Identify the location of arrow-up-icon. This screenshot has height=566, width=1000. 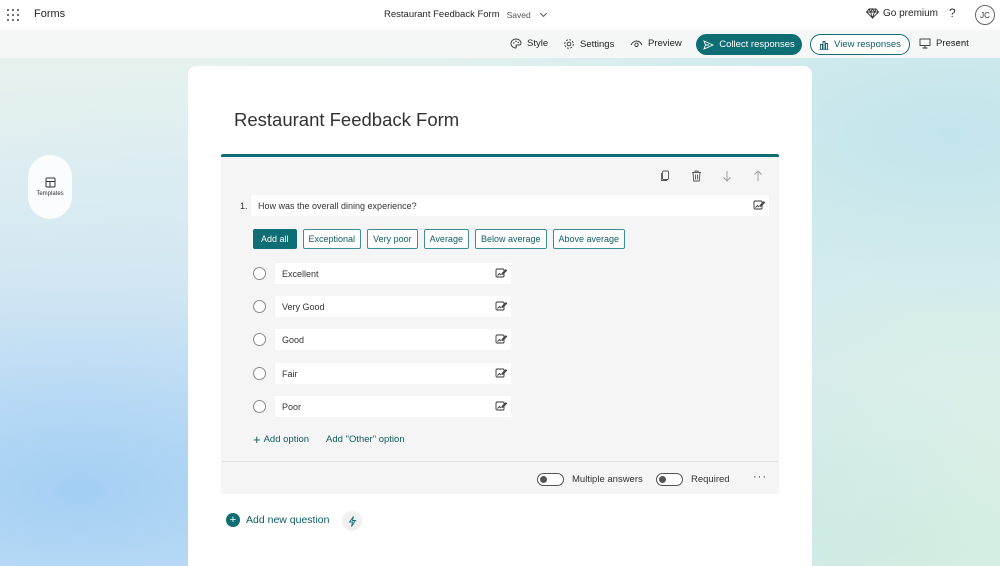
(758, 176).